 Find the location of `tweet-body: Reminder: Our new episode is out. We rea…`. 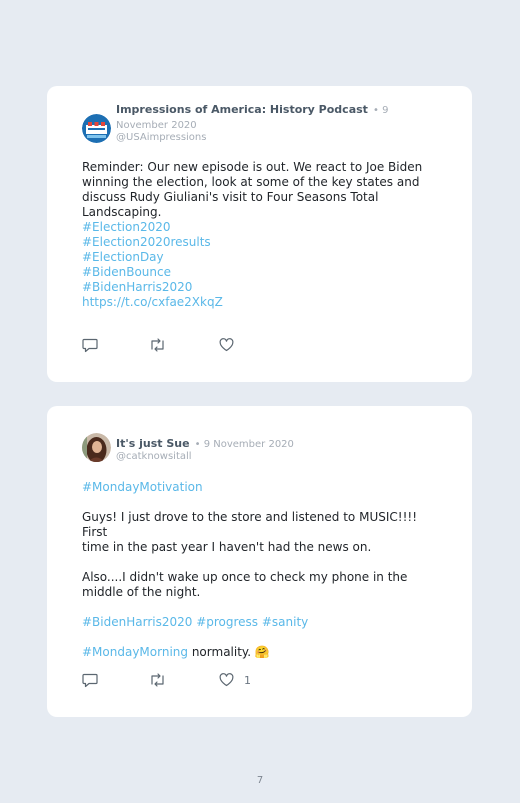

tweet-body: Reminder: Our new episode is out. We rea… is located at coordinates (261, 235).